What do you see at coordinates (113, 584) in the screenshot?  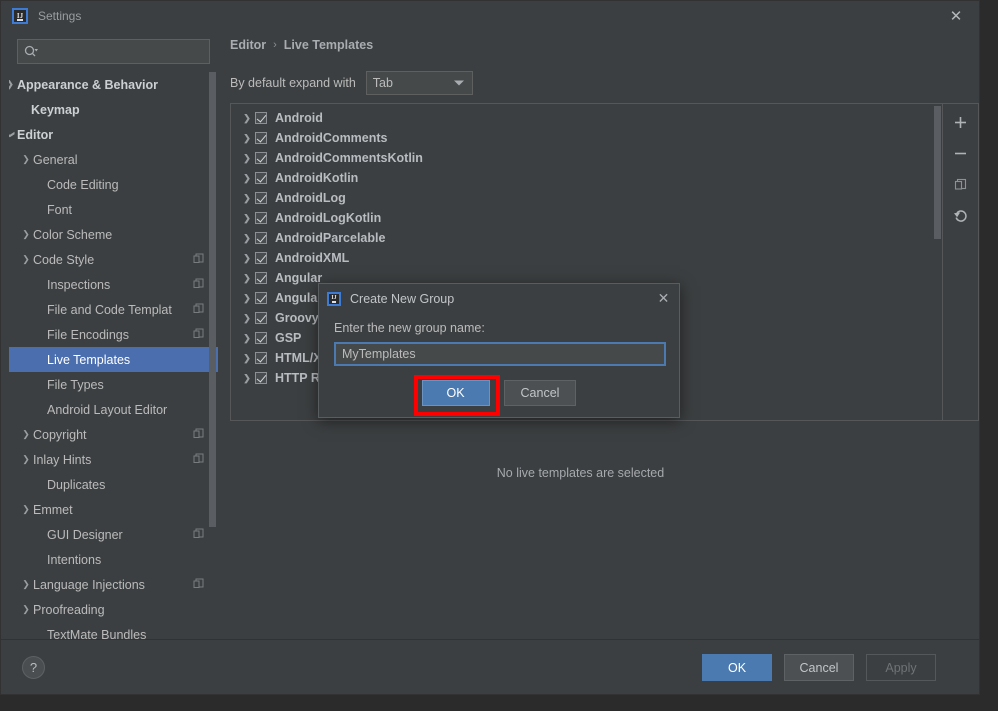 I see `sidebar-item-language-injections: ❯ Language Injections` at bounding box center [113, 584].